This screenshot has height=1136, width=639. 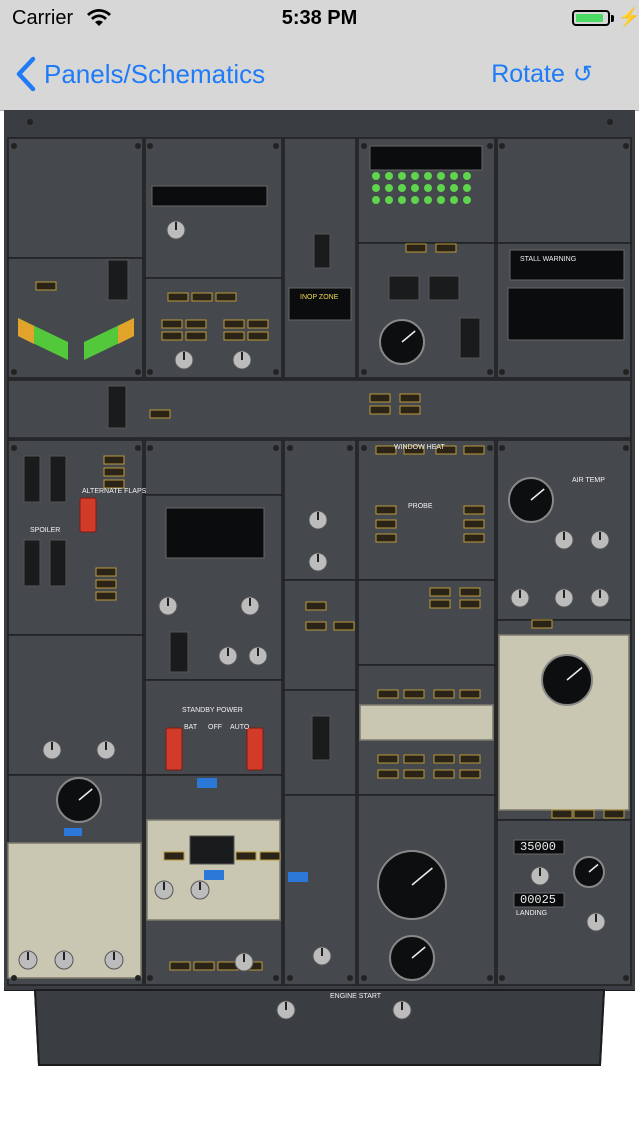 I want to click on rotate-button-label: Rotate, so click(x=528, y=73).